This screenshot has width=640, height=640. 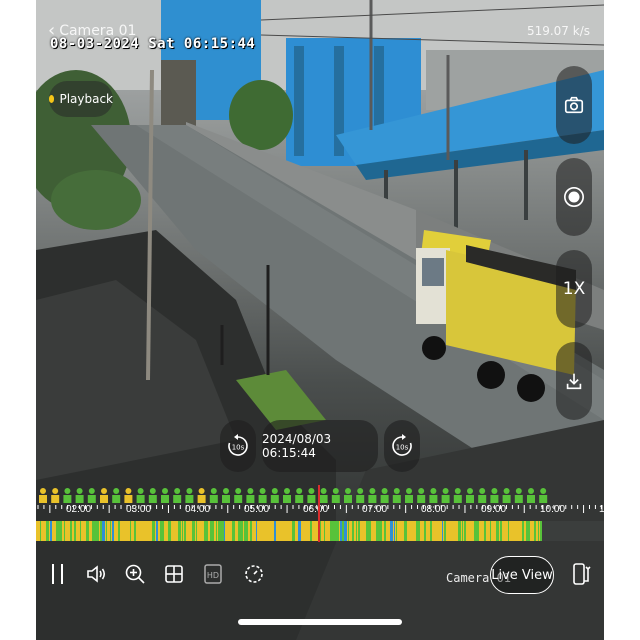 What do you see at coordinates (254, 574) in the screenshot?
I see `playback-speed-button` at bounding box center [254, 574].